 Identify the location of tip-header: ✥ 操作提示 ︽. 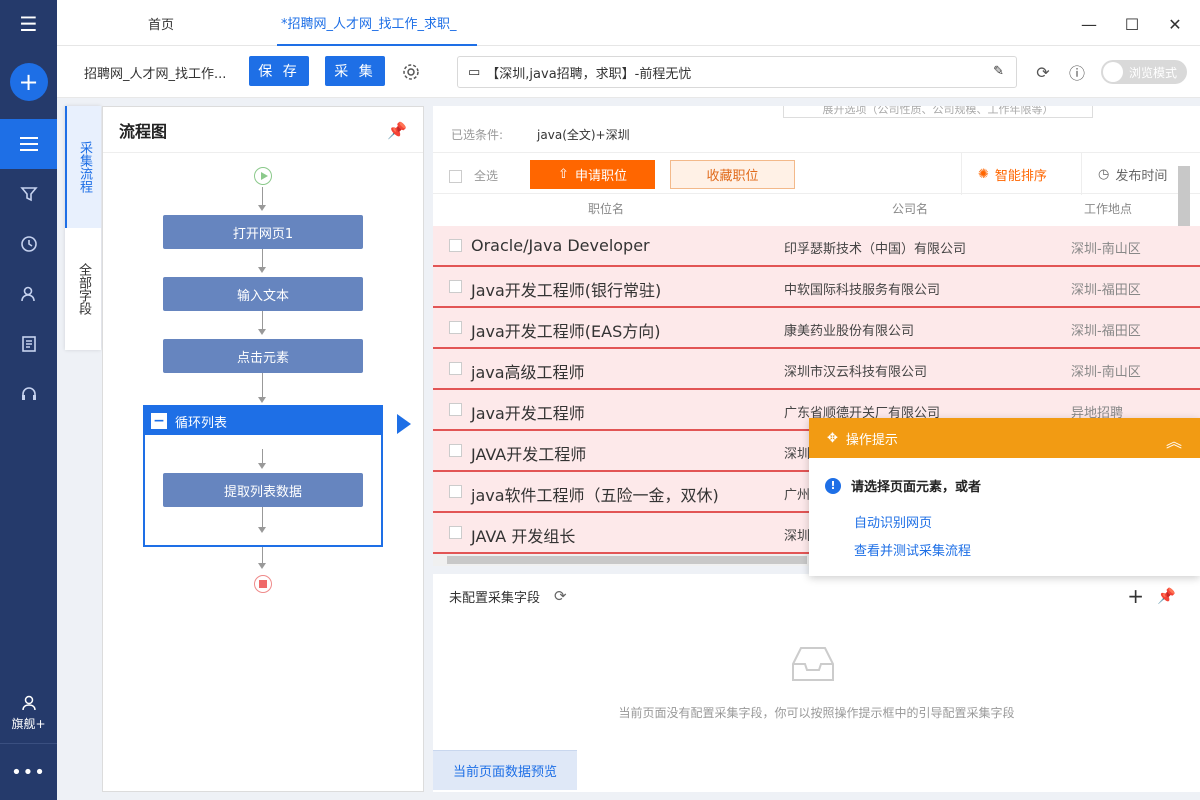
(1004, 438).